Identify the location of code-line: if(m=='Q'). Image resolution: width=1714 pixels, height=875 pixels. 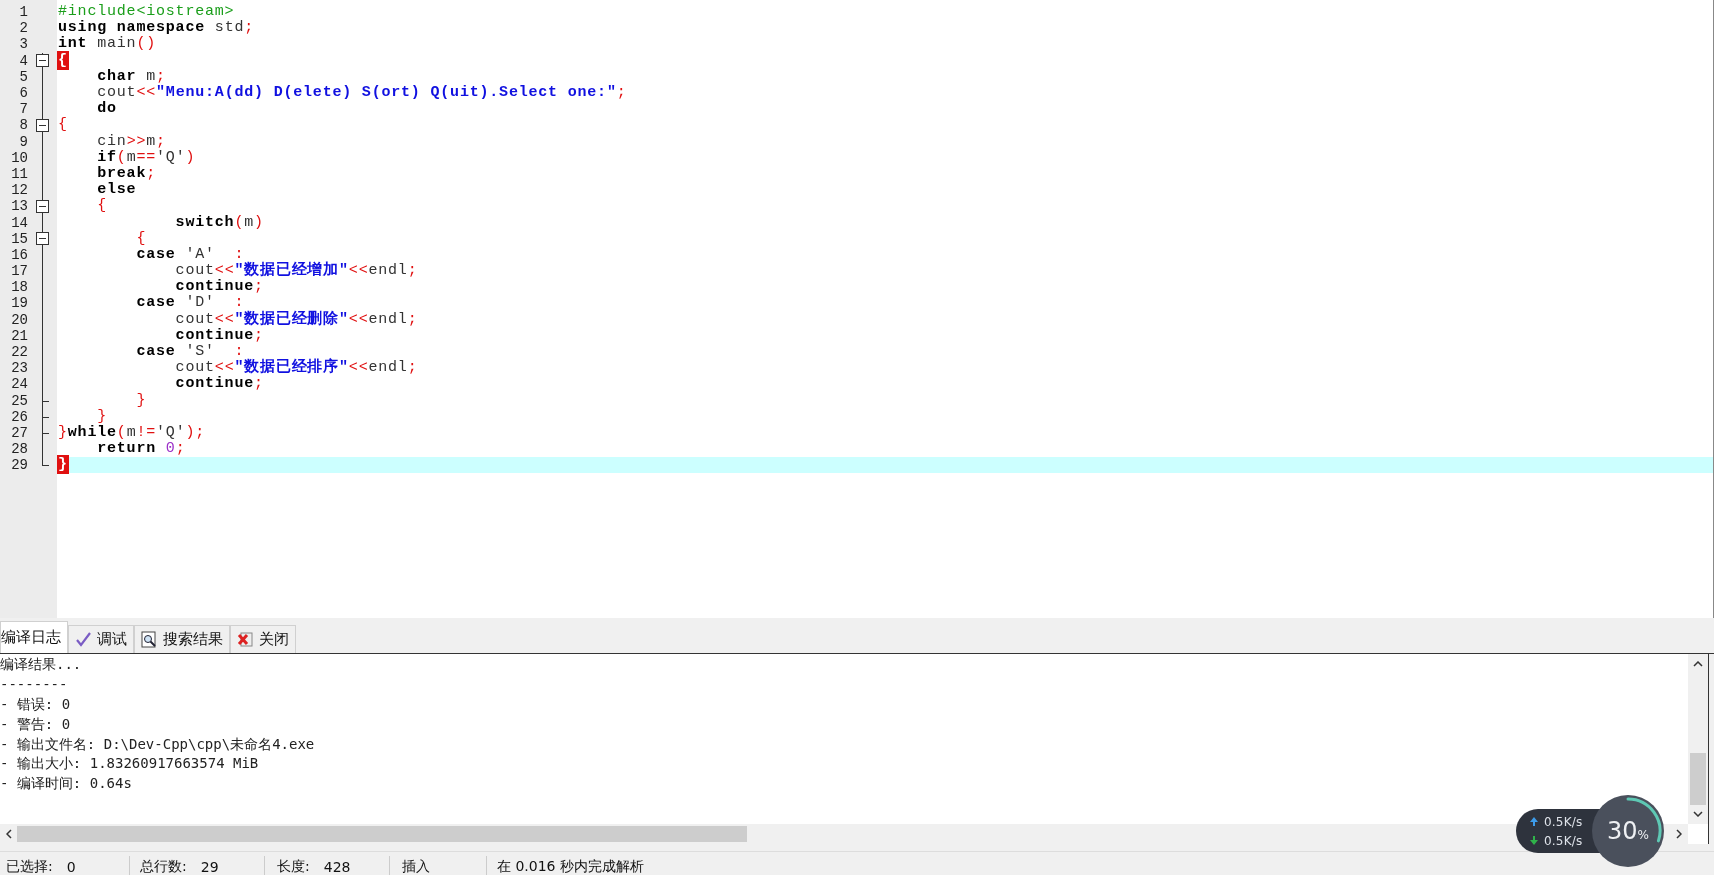
(146, 157).